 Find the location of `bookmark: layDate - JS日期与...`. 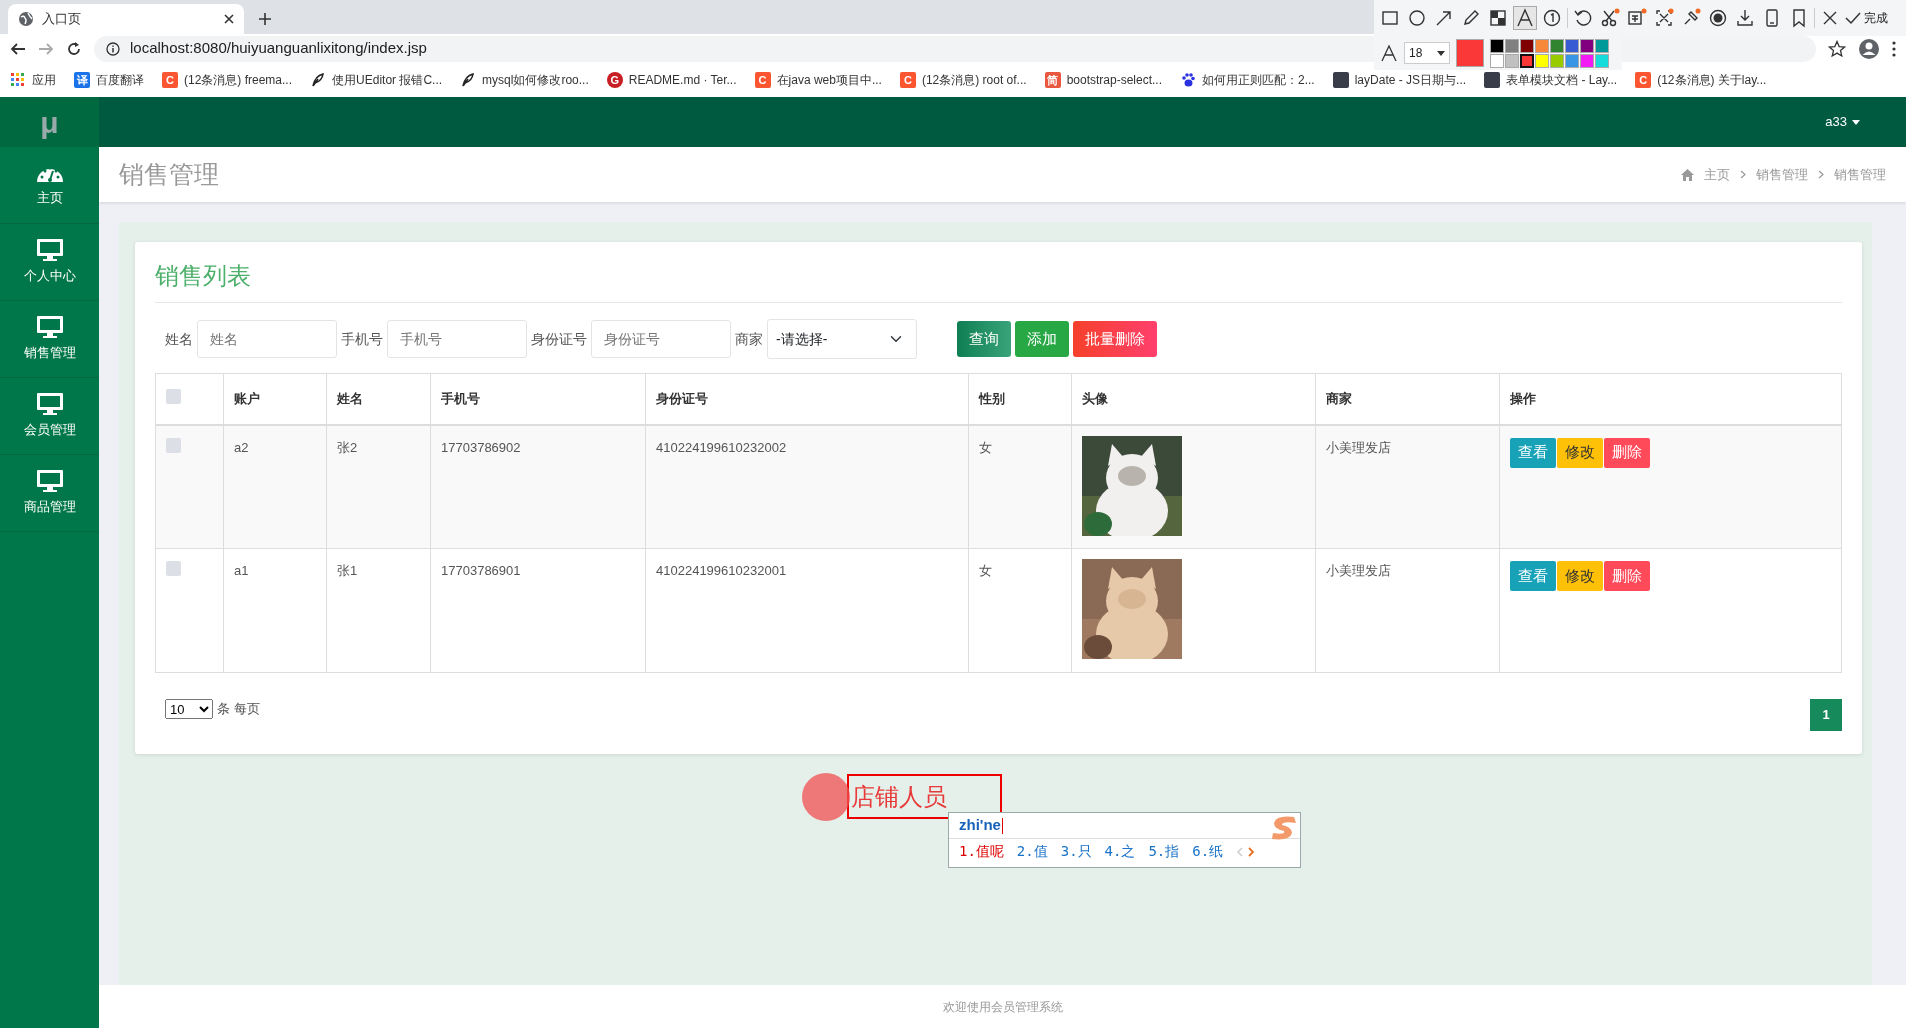

bookmark: layDate - JS日期与... is located at coordinates (1399, 80).